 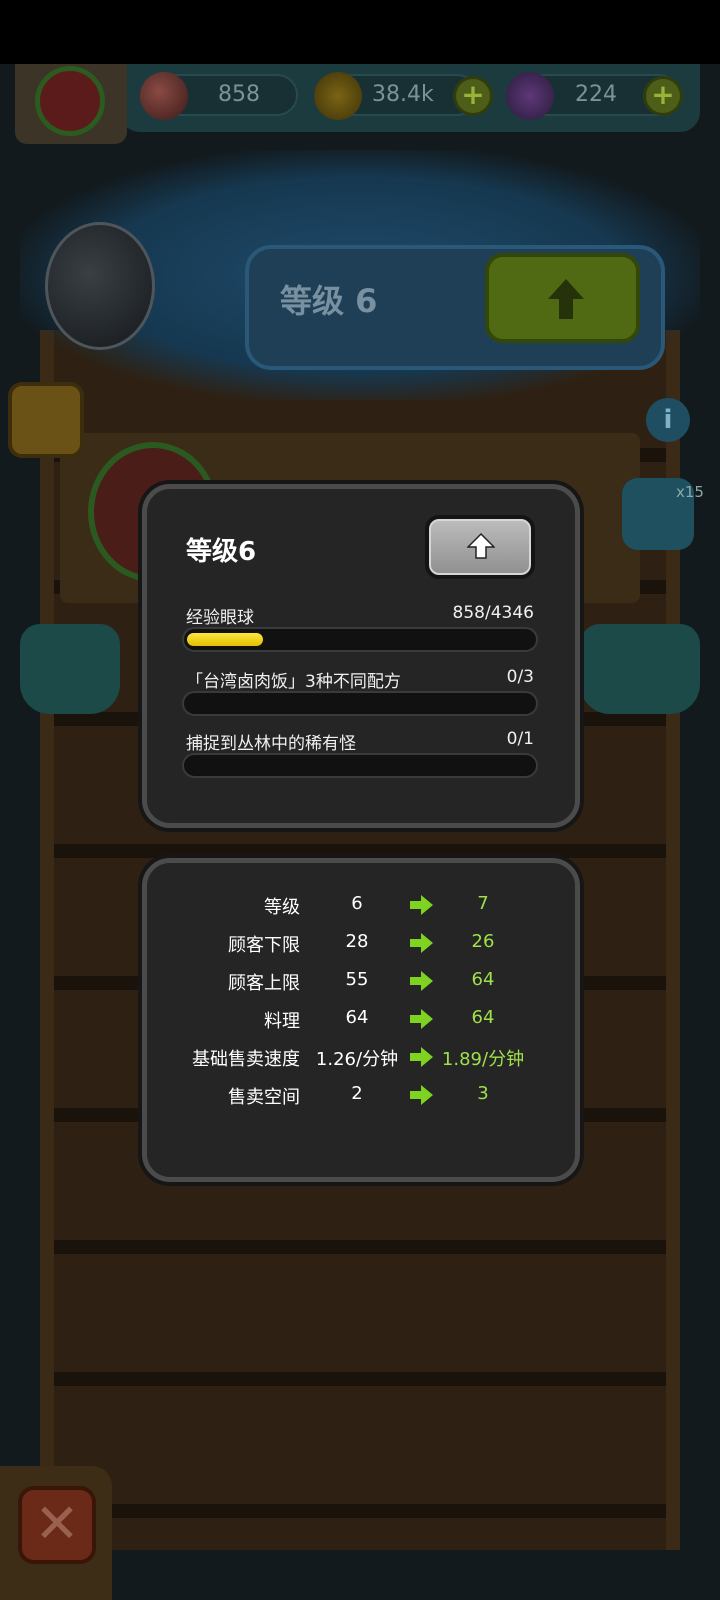 I want to click on upgrade-button, so click(x=480, y=547).